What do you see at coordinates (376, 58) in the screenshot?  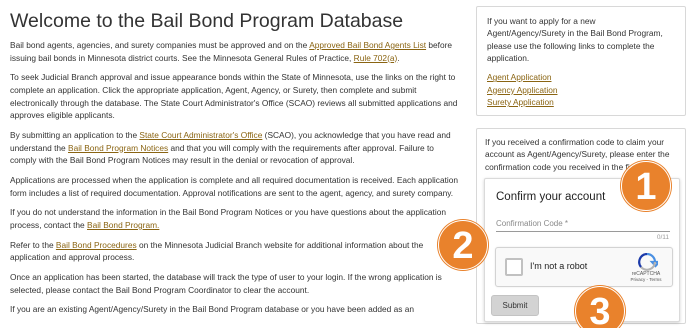 I see `rule-702a-link: Rule 702(a)` at bounding box center [376, 58].